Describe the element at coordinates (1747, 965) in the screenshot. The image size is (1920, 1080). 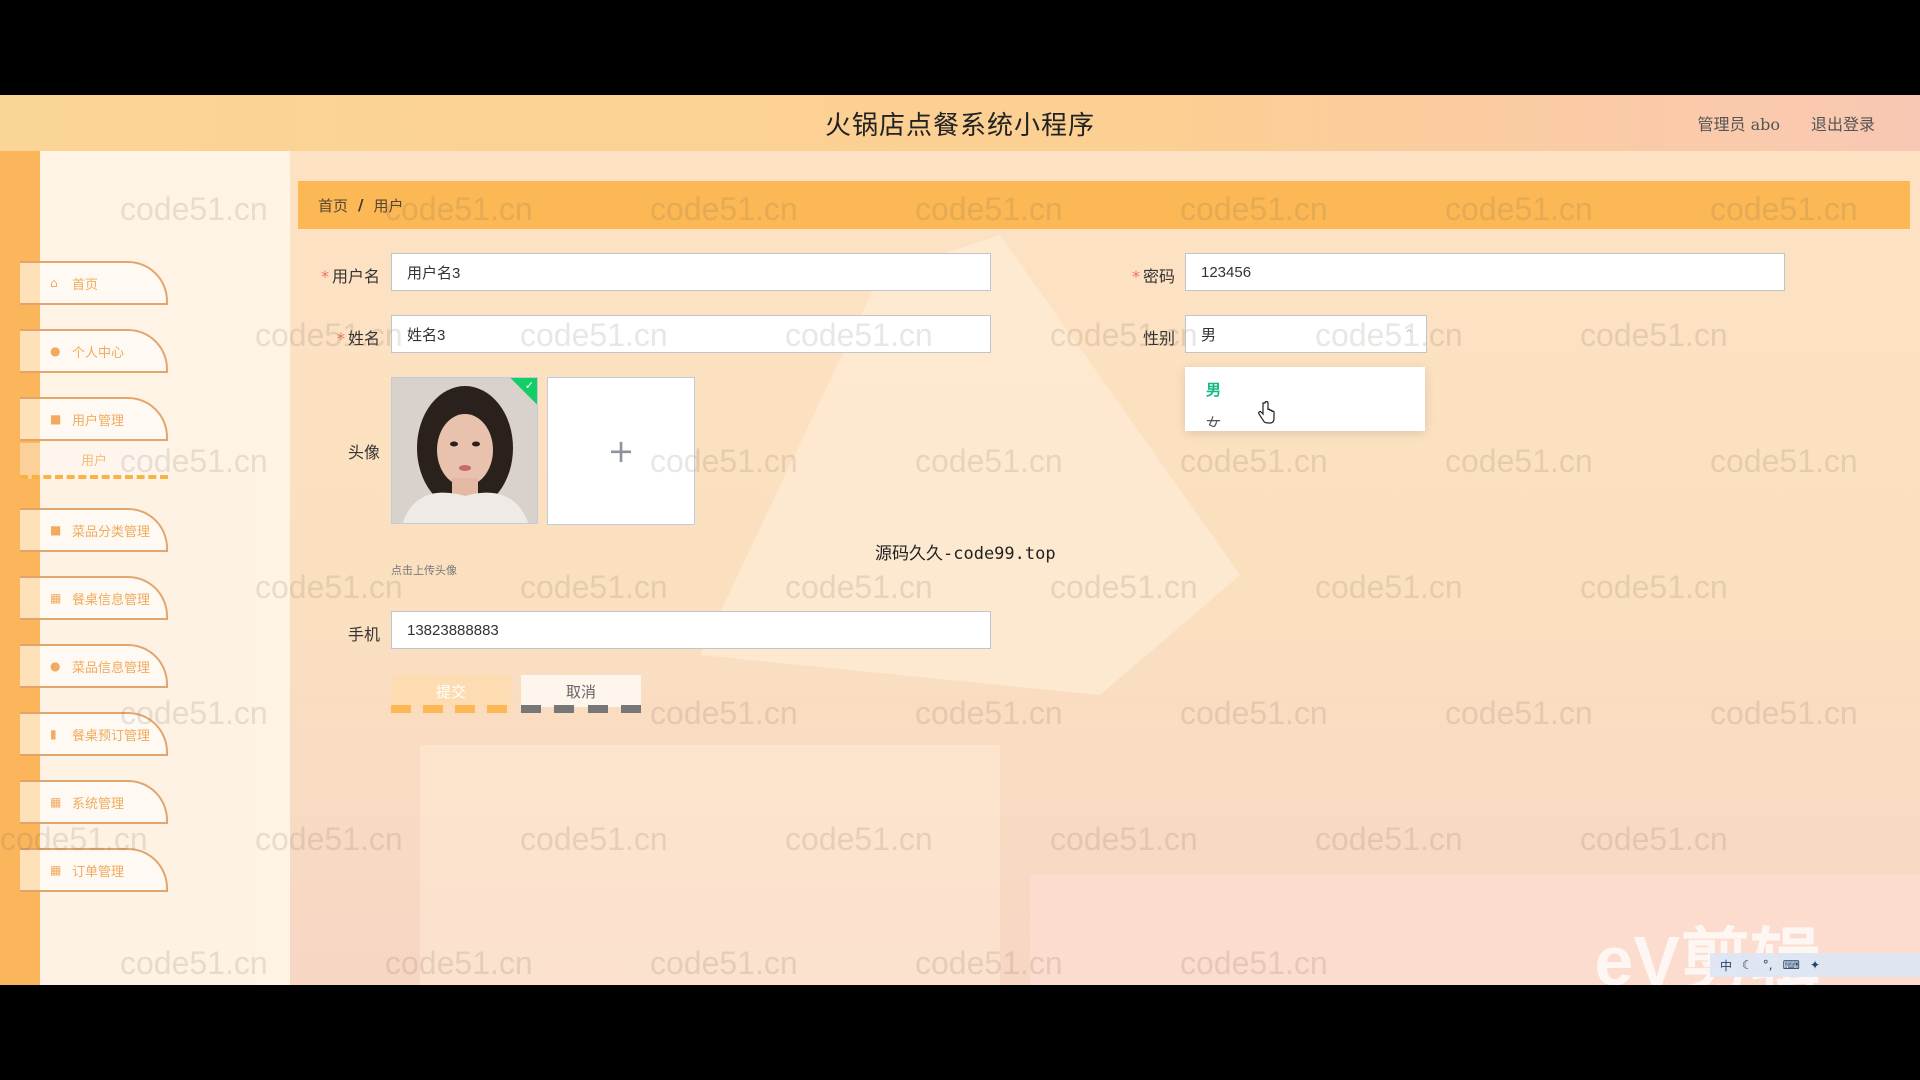
I see `moon-icon: ☾` at that location.